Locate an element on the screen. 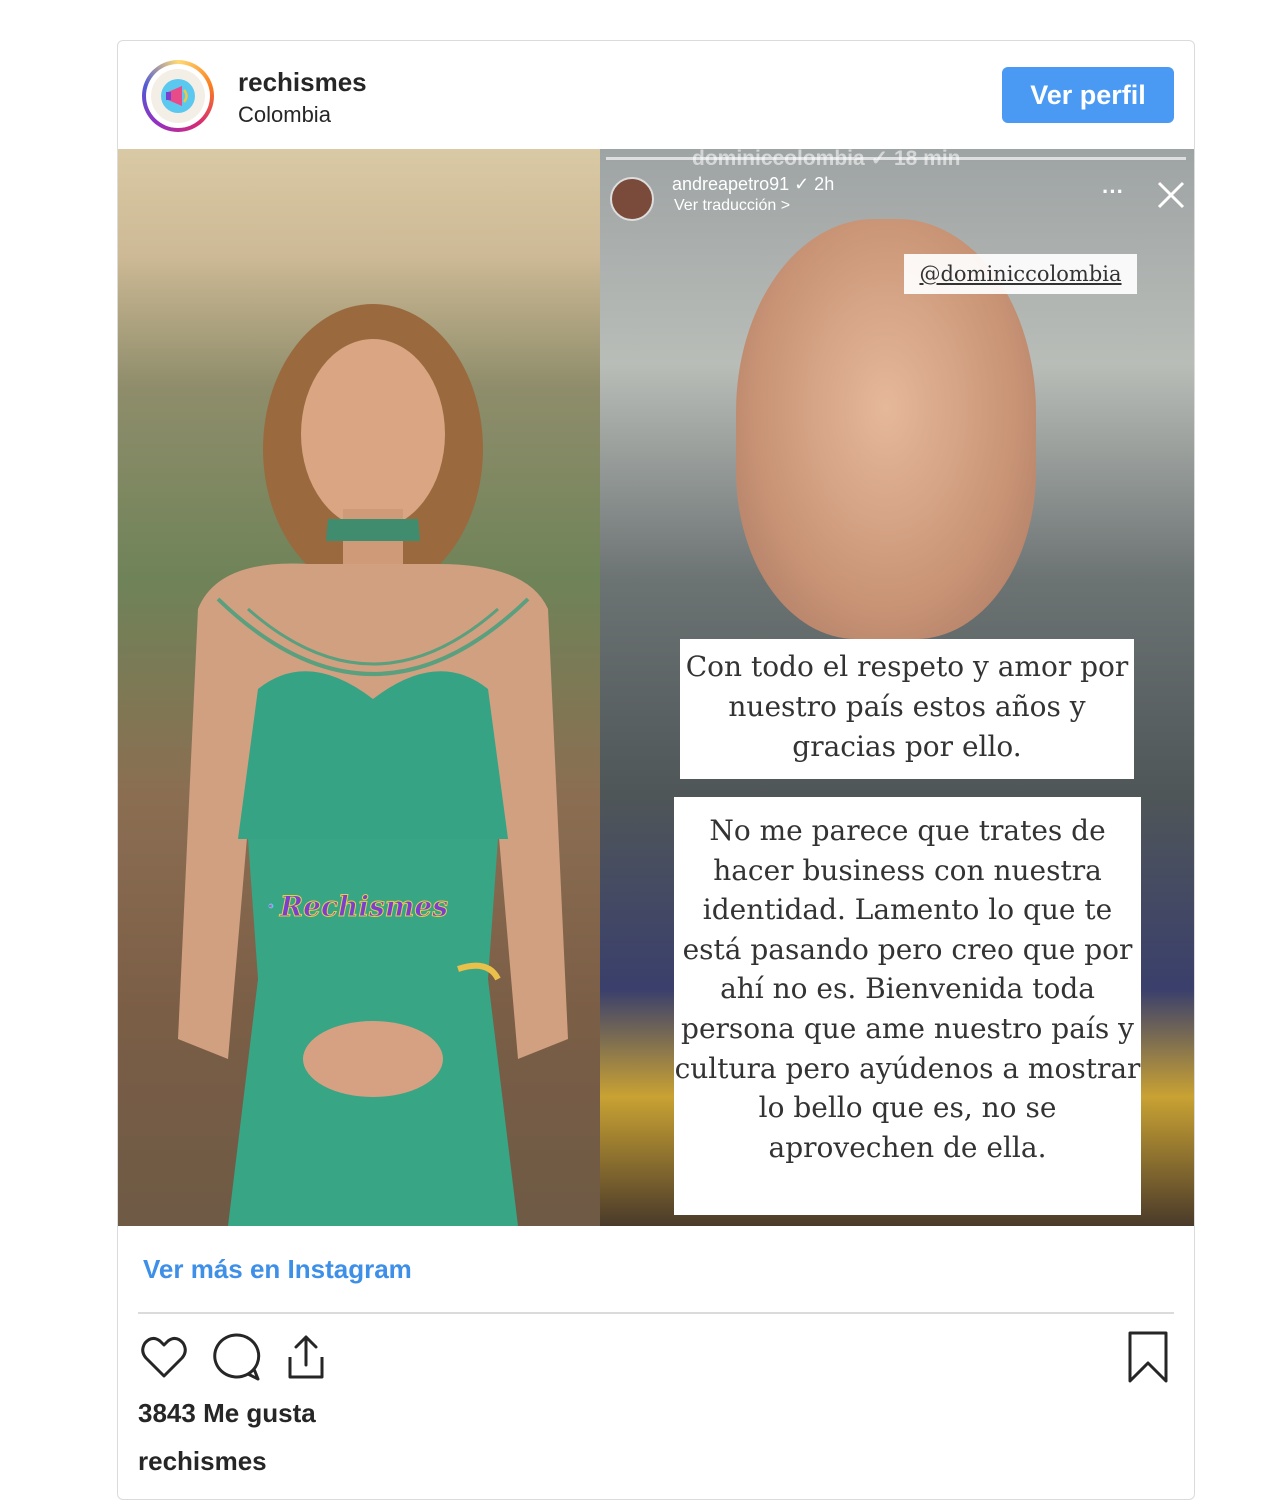 This screenshot has width=1284, height=1500. story-ghost-username: dominiccolombia ✓ 18 min is located at coordinates (826, 159).